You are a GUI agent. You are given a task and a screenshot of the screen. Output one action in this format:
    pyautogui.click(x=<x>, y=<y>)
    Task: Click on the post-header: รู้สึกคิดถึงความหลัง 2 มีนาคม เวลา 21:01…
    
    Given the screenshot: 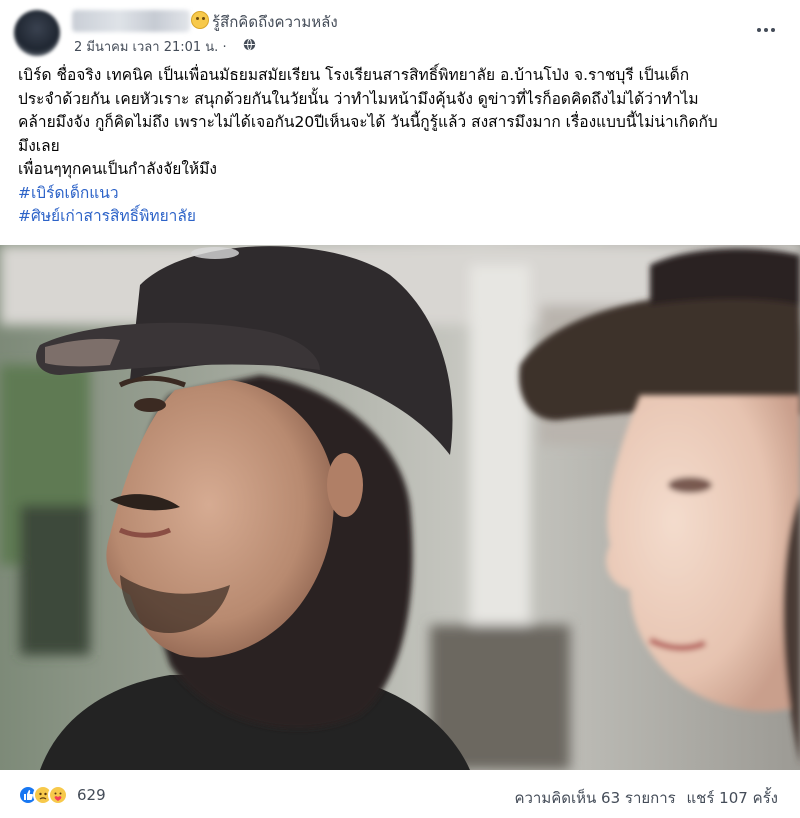 What is the action you would take?
    pyautogui.click(x=400, y=31)
    